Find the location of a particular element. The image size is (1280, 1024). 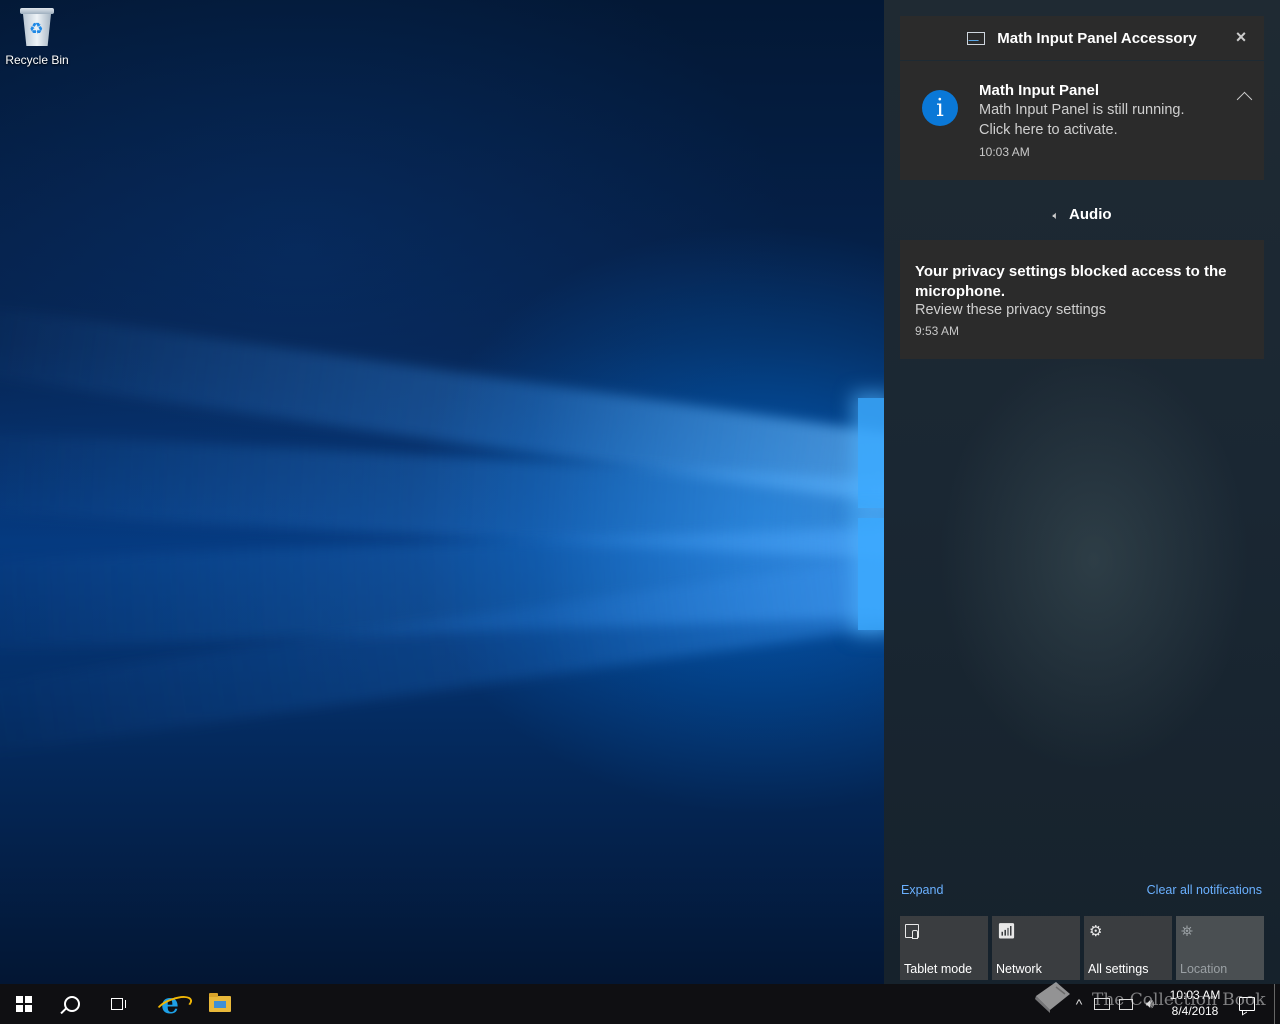

task-view-icon is located at coordinates (120, 1004).